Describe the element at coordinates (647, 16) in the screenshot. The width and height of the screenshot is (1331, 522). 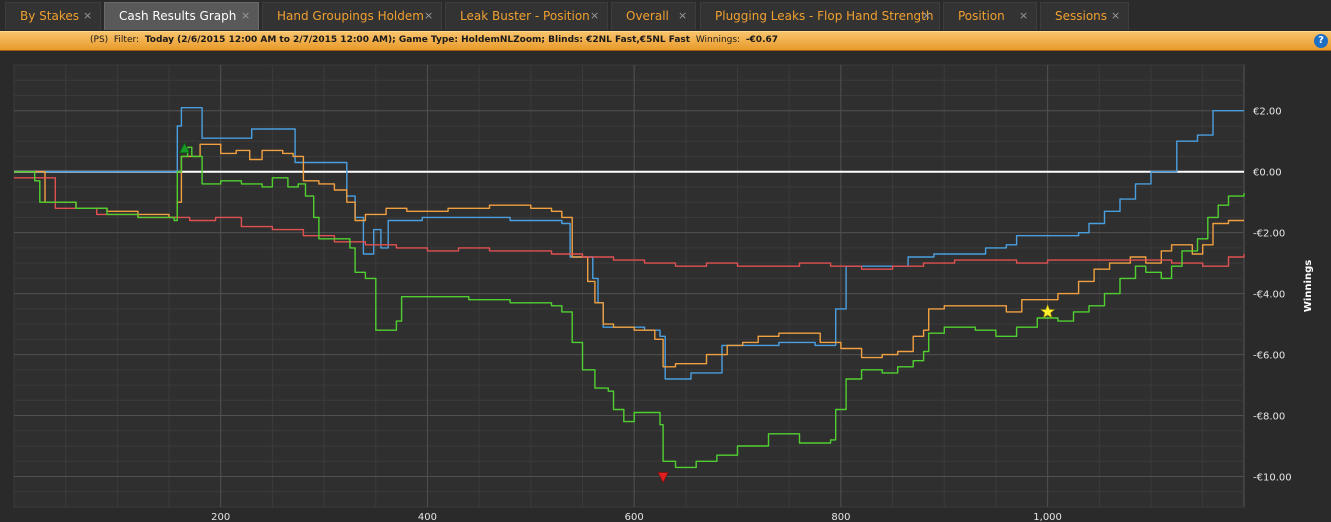
I see `tab-label: Overall` at that location.